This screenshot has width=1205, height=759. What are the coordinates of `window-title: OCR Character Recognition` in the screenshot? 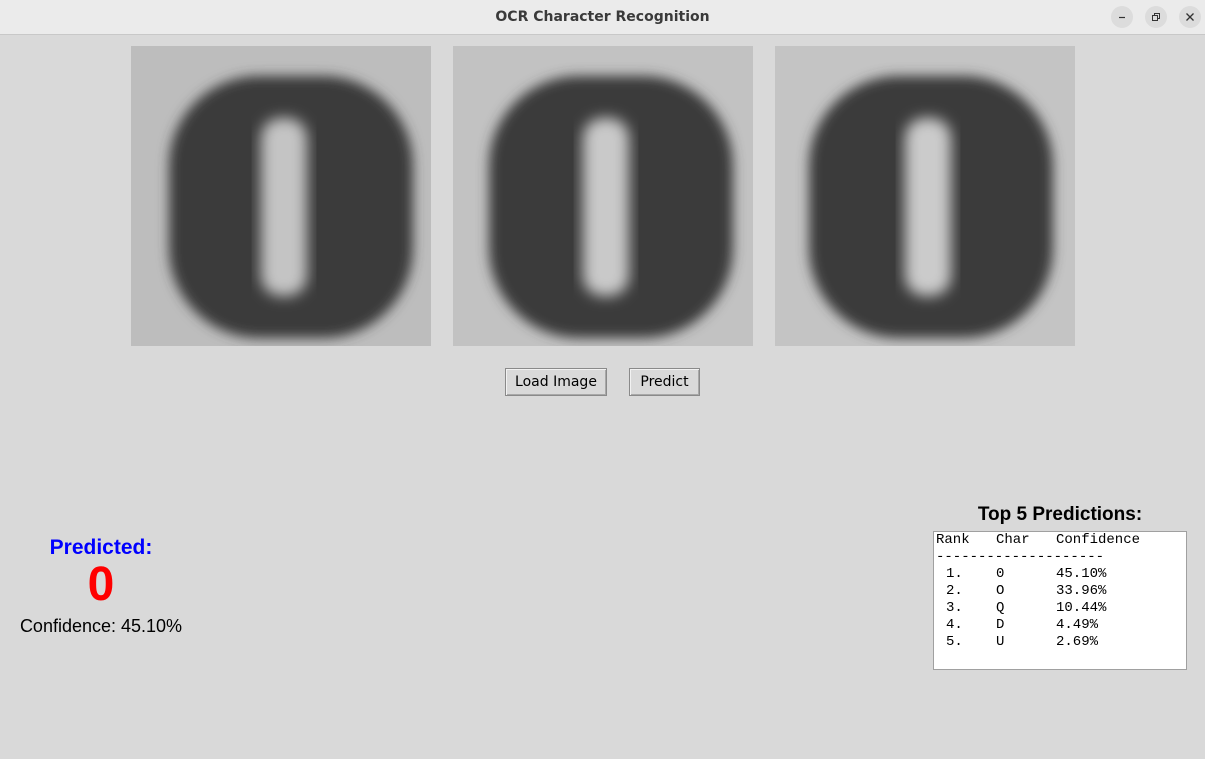 It's located at (602, 17).